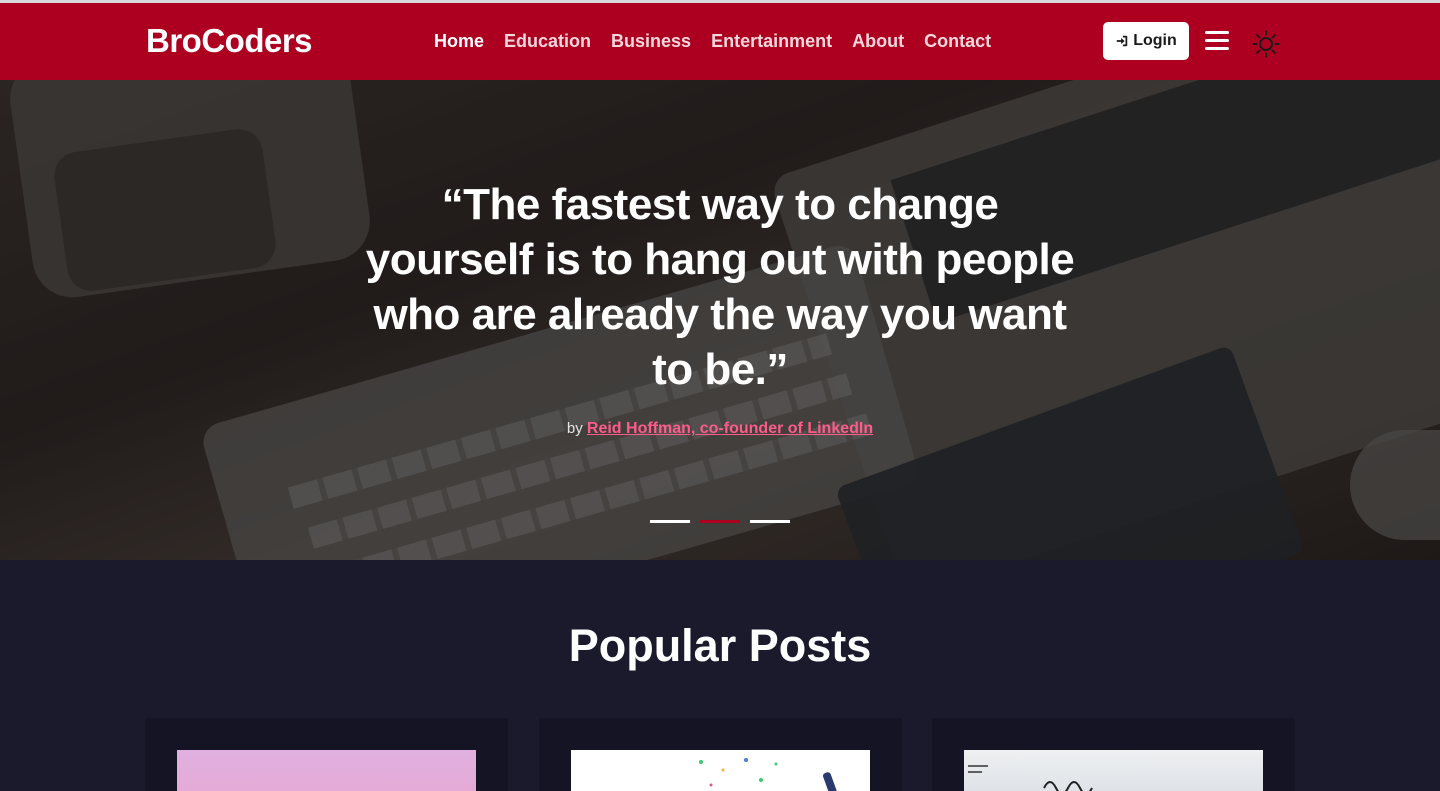 This screenshot has width=1440, height=791. Describe the element at coordinates (547, 41) in the screenshot. I see `nav-link-education: Education` at that location.